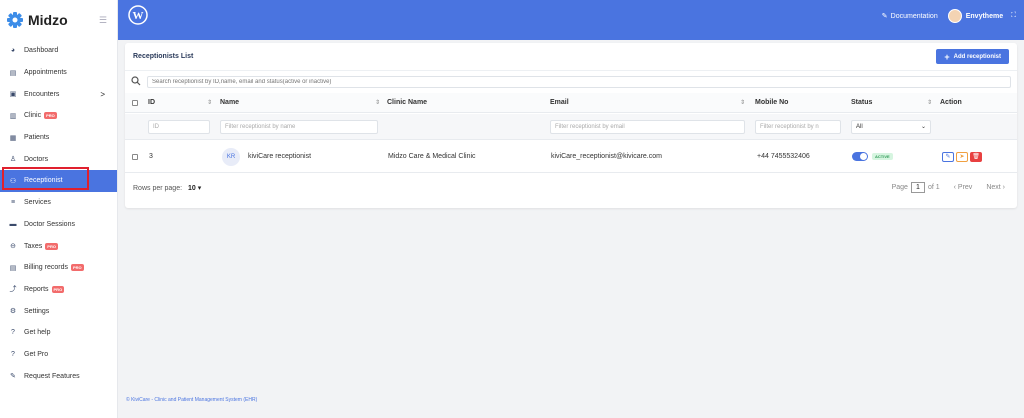 The image size is (1024, 418). Describe the element at coordinates (798, 126) in the screenshot. I see `mobile-filter-input: Filter receptionist by n` at that location.